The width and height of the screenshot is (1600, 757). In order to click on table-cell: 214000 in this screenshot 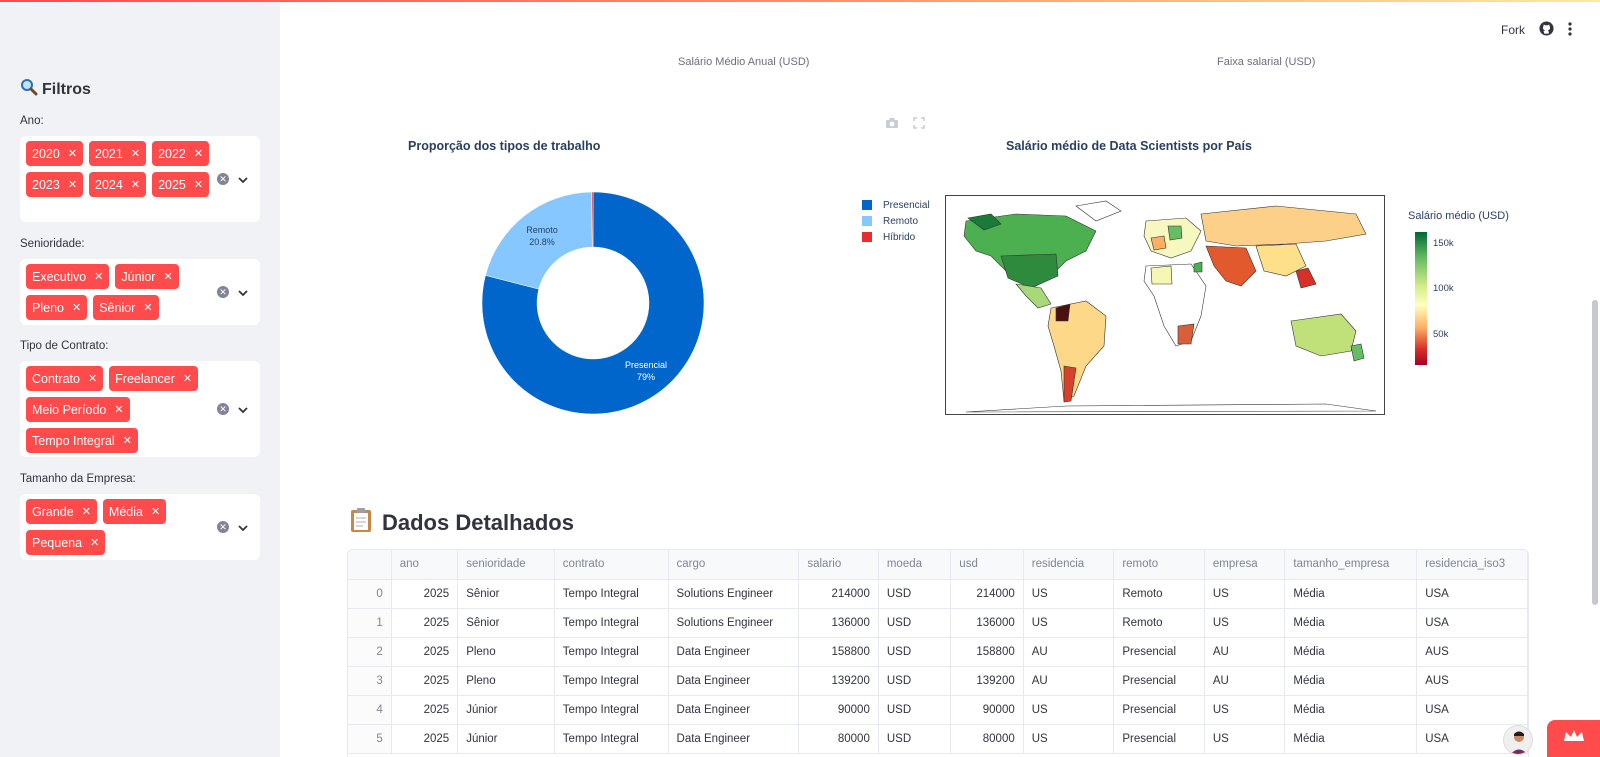, I will do `click(987, 594)`.